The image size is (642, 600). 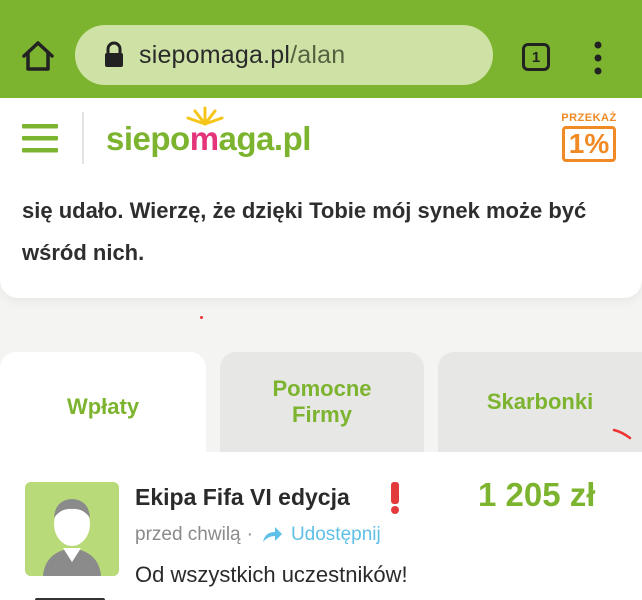 I want to click on share-link: Udostępnij, so click(x=336, y=535).